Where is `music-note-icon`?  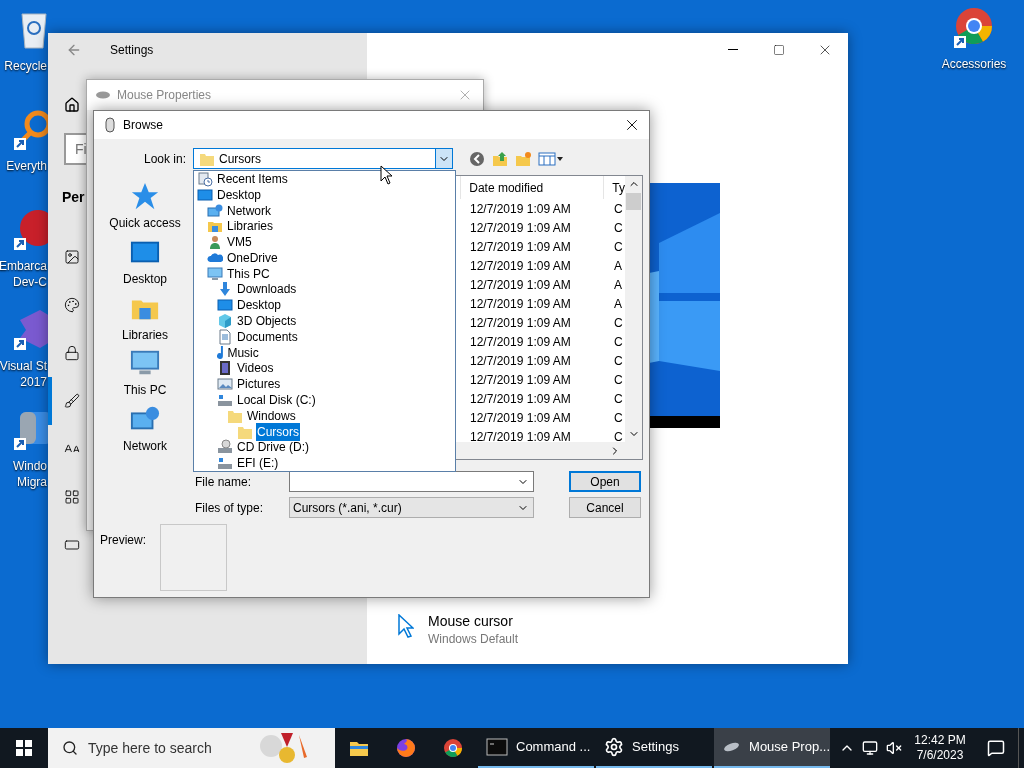 music-note-icon is located at coordinates (220, 352).